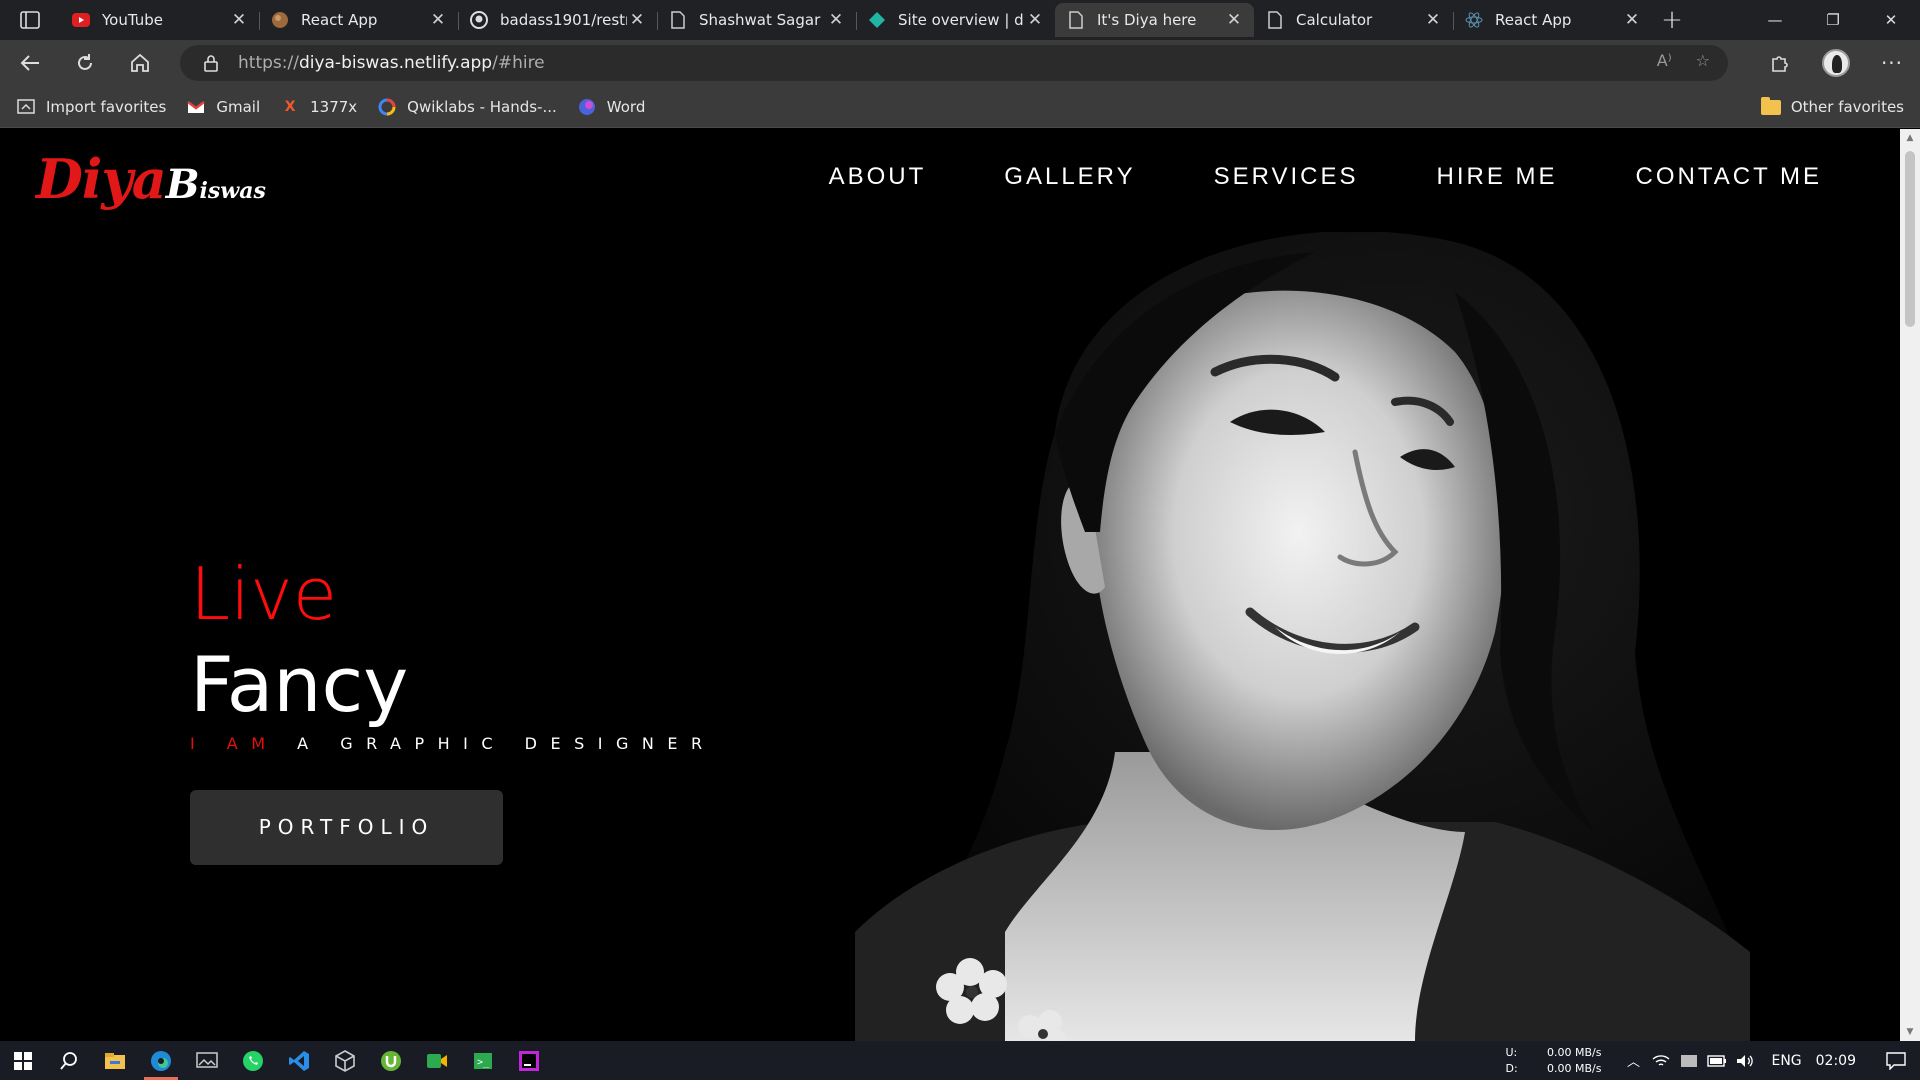 The height and width of the screenshot is (1080, 1920). What do you see at coordinates (196, 107) in the screenshot?
I see `gmail-icon` at bounding box center [196, 107].